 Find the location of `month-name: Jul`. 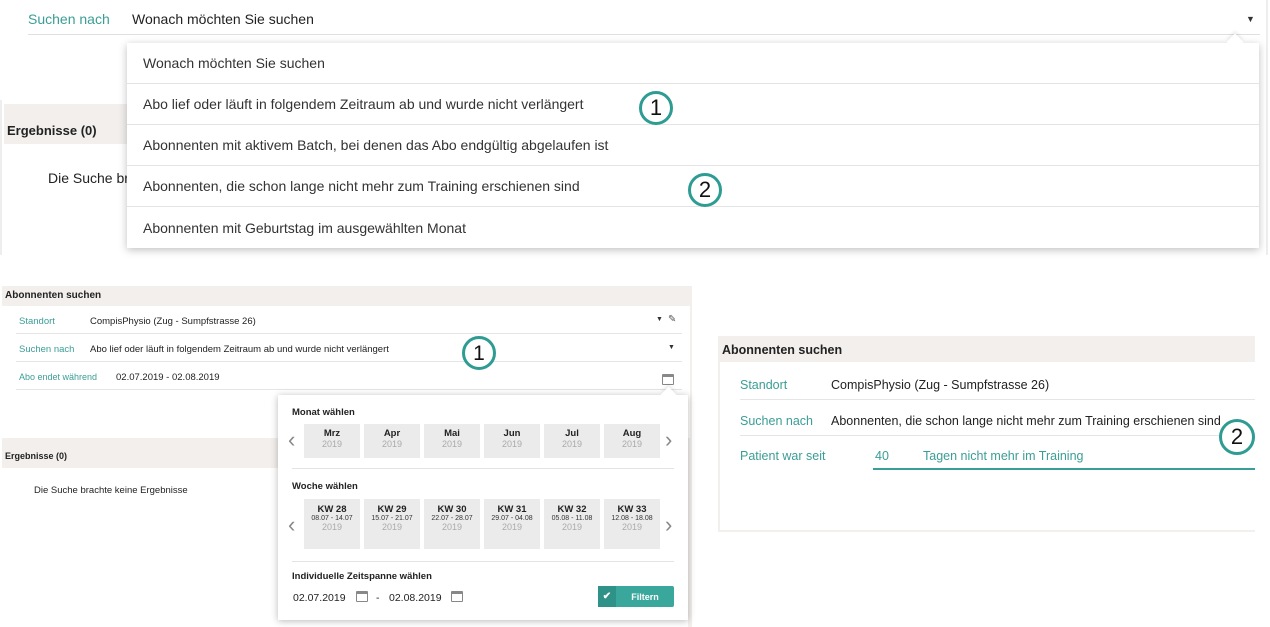

month-name: Jul is located at coordinates (572, 433).